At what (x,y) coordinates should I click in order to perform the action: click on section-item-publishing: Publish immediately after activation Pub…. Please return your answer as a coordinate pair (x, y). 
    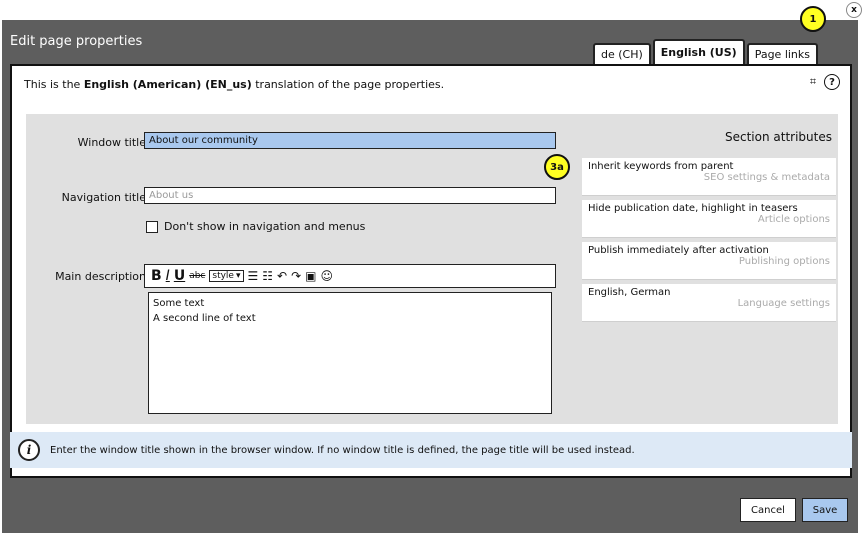
    Looking at the image, I should click on (709, 261).